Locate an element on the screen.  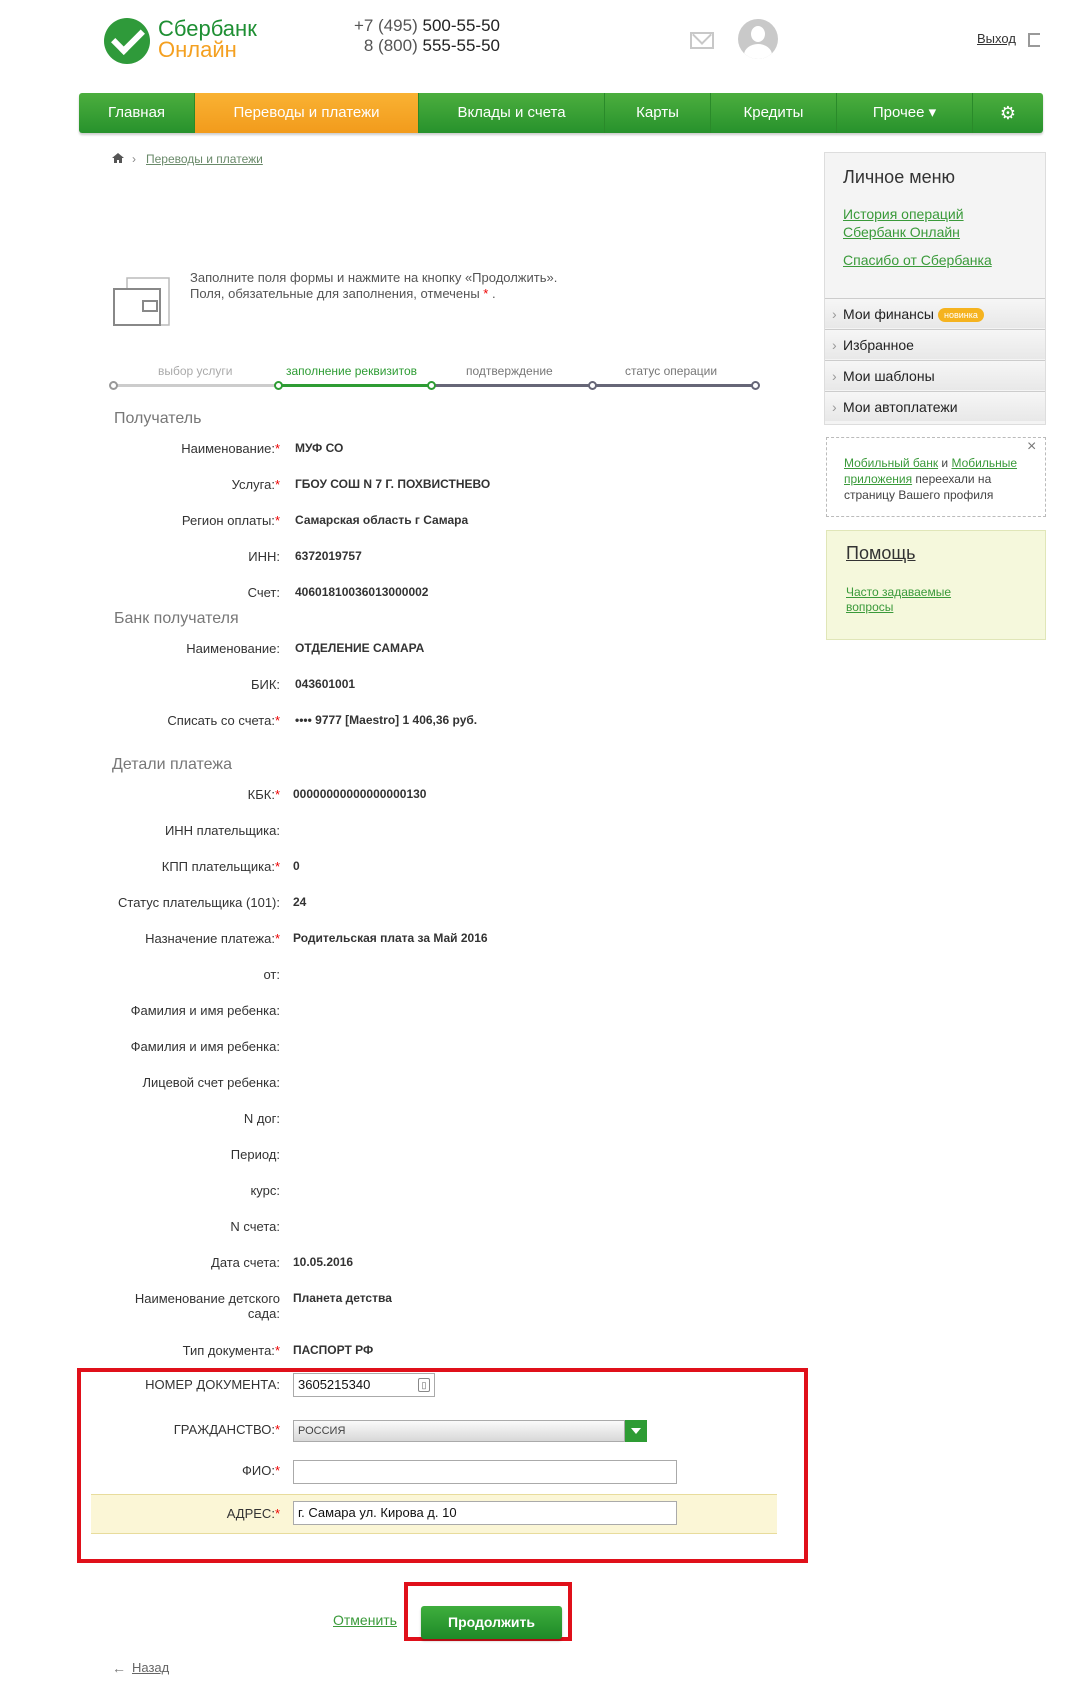
service-value: ГБОУ СОШ N 7 Г. ПОХВИСТНЕВО is located at coordinates (393, 484).